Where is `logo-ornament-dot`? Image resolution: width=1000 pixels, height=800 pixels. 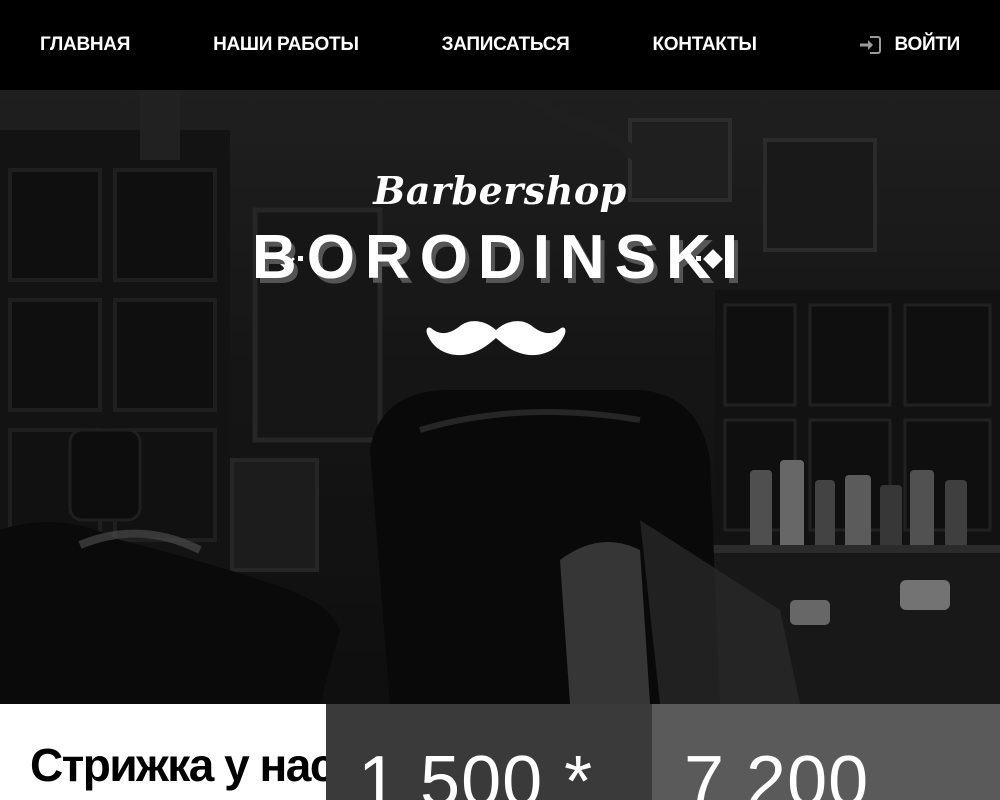 logo-ornament-dot is located at coordinates (698, 258).